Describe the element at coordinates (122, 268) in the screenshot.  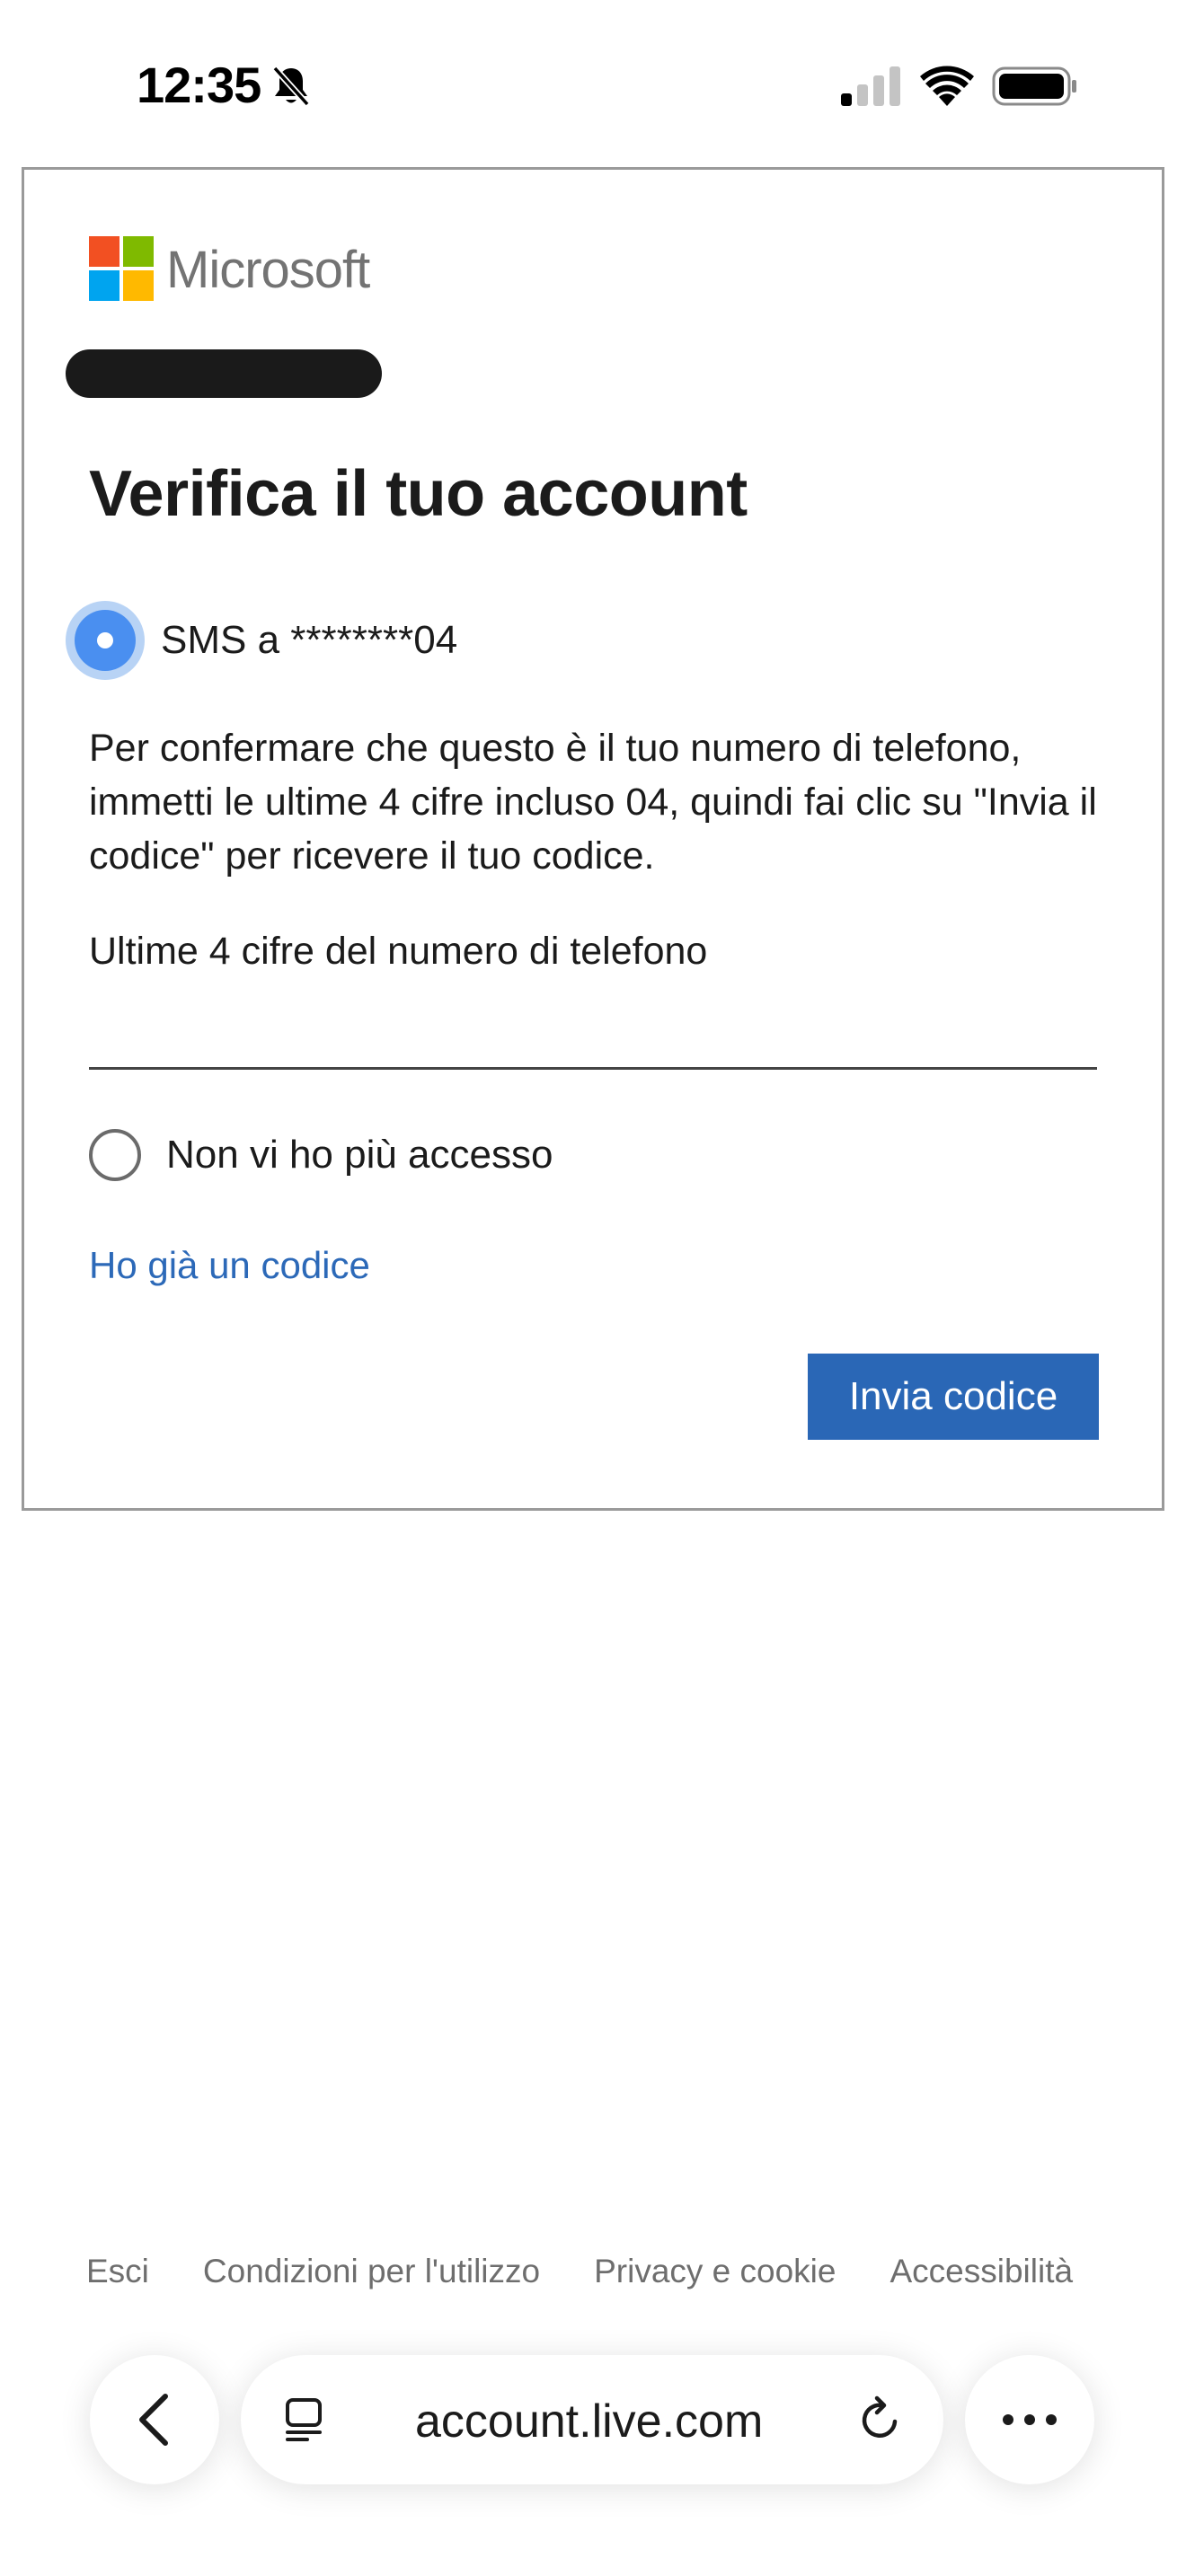
I see `microsoft-logo-icon` at that location.